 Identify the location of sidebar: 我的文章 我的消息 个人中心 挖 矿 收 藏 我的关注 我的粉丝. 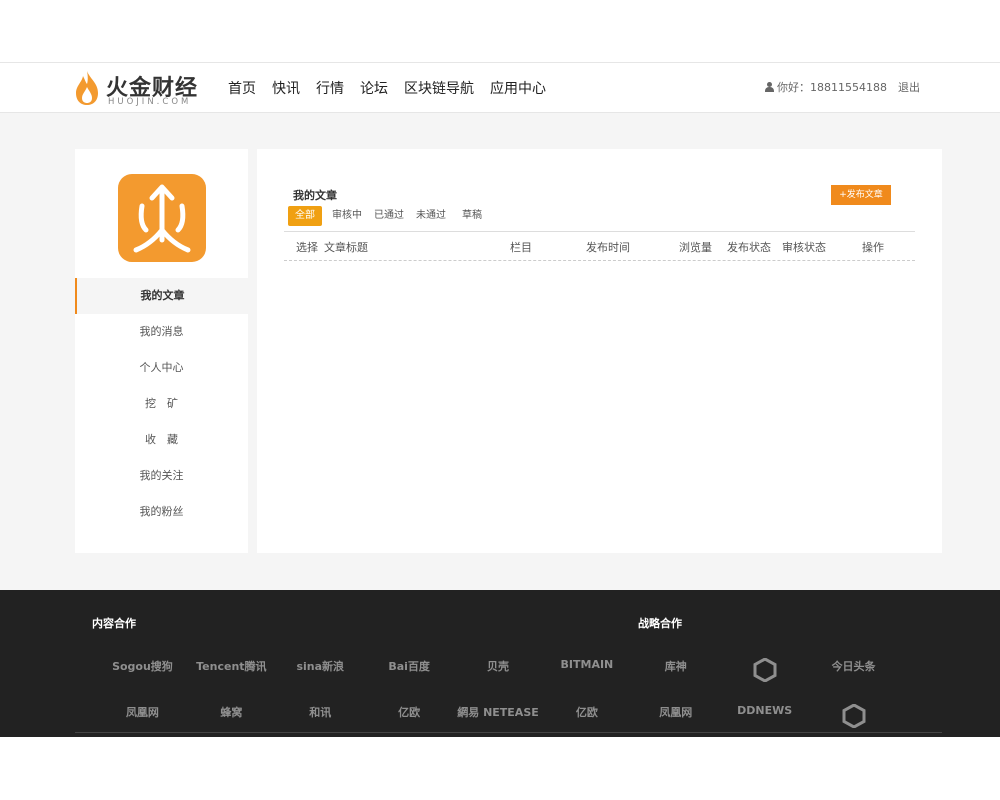
(161, 351).